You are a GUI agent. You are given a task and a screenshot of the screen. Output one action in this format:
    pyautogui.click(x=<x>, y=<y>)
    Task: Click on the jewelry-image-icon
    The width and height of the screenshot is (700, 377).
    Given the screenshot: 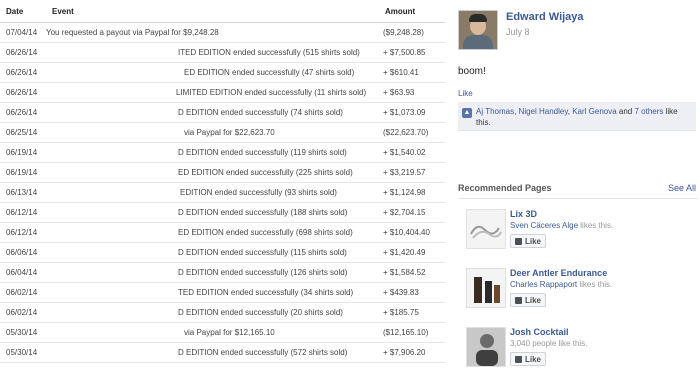 What is the action you would take?
    pyautogui.click(x=486, y=232)
    